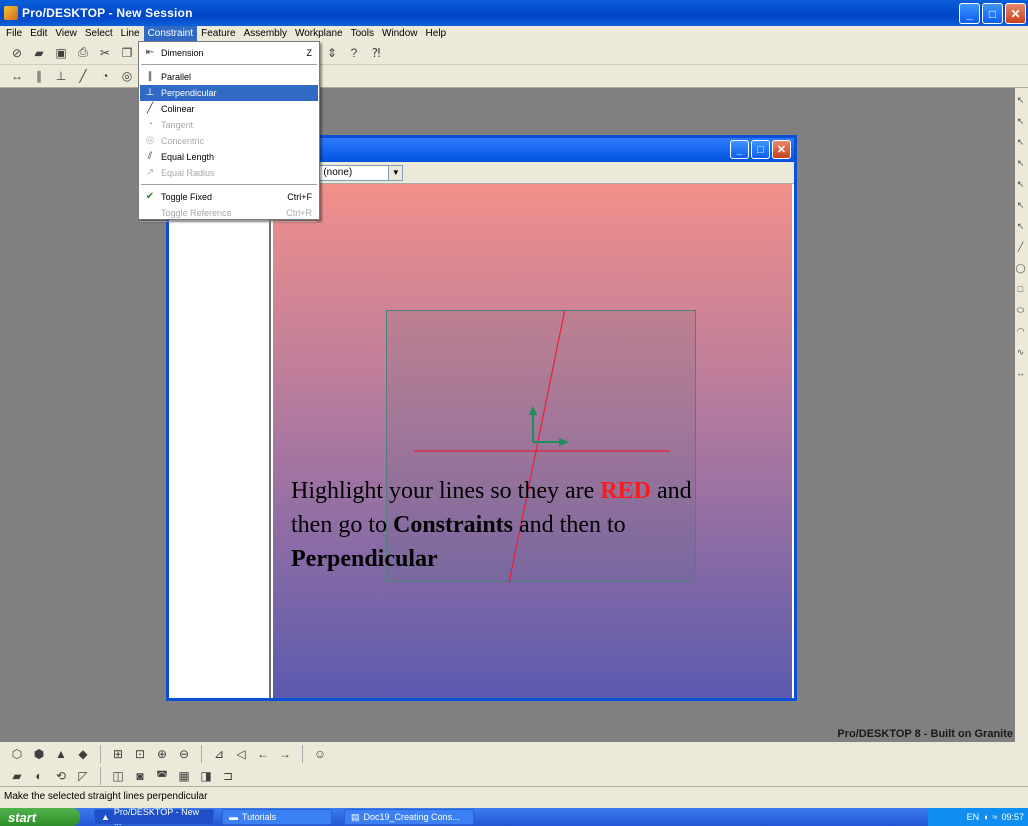  I want to click on palette-select-line-icon: ↖, so click(1020, 123).